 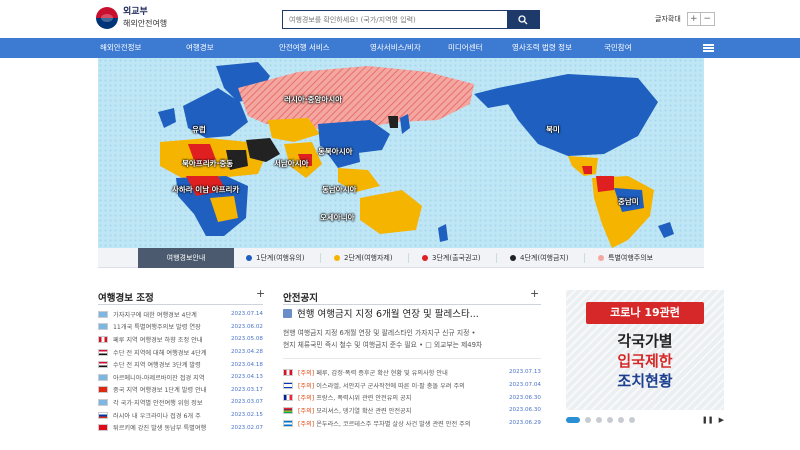 I want to click on safety-notice-more-button: +, so click(x=534, y=293).